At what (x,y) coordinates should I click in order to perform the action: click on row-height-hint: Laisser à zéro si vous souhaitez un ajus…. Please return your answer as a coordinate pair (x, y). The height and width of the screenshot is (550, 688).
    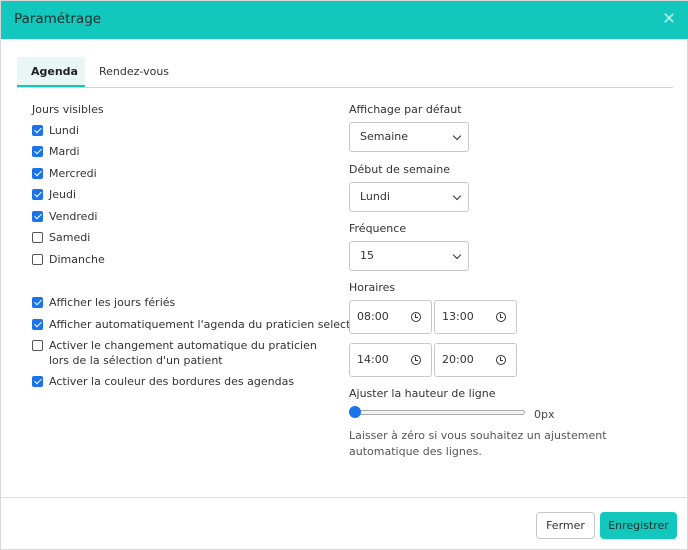
    Looking at the image, I should click on (478, 443).